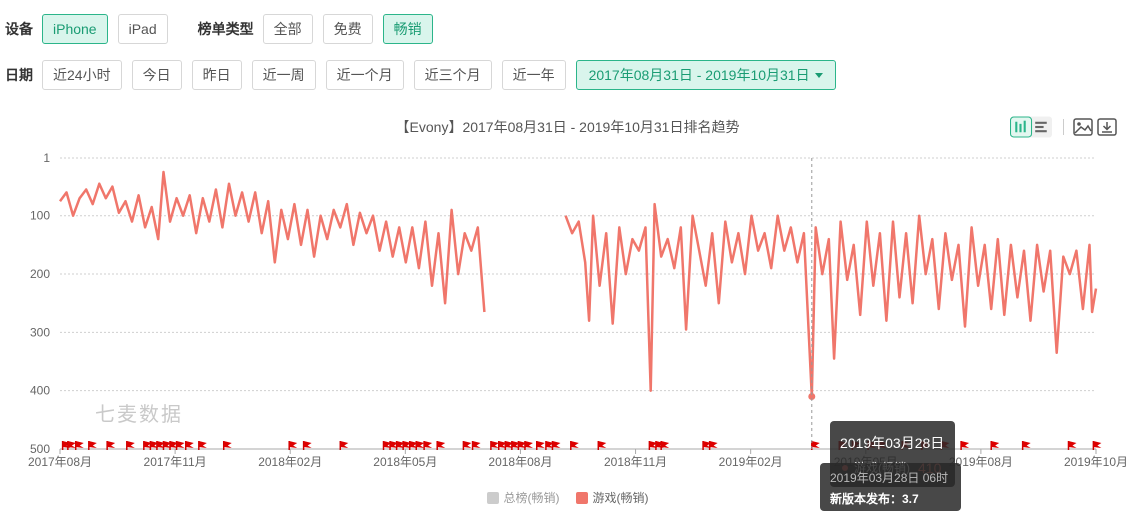  Describe the element at coordinates (531, 498) in the screenshot. I see `legend-label-overall: 总榜(畅销)` at that location.